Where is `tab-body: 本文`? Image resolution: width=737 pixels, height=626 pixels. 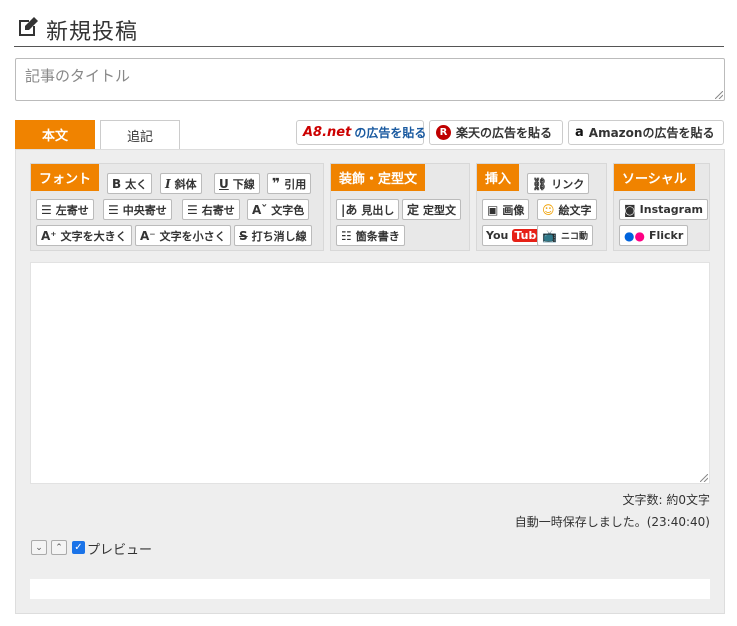
tab-body: 本文 is located at coordinates (55, 134).